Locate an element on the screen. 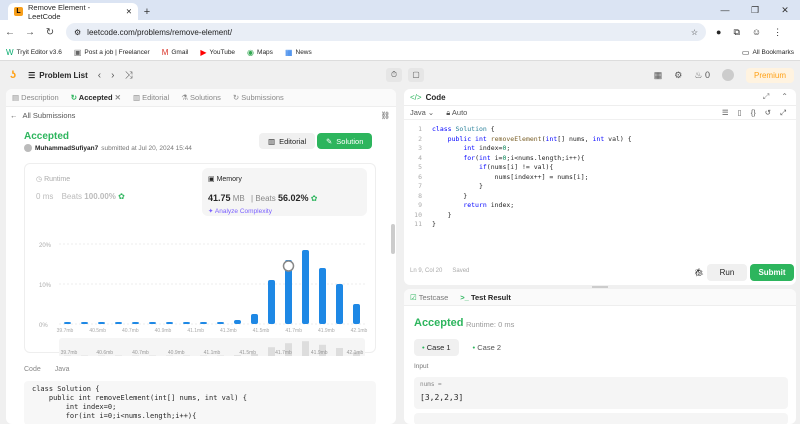 This screenshot has height=424, width=800. book-icon: ▥ is located at coordinates (272, 141).